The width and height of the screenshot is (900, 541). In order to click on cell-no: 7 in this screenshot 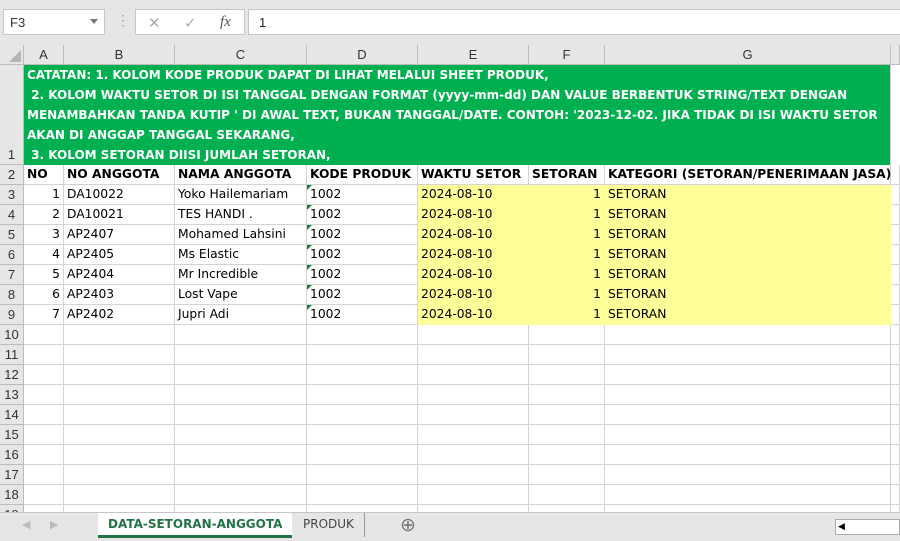, I will do `click(44, 315)`.